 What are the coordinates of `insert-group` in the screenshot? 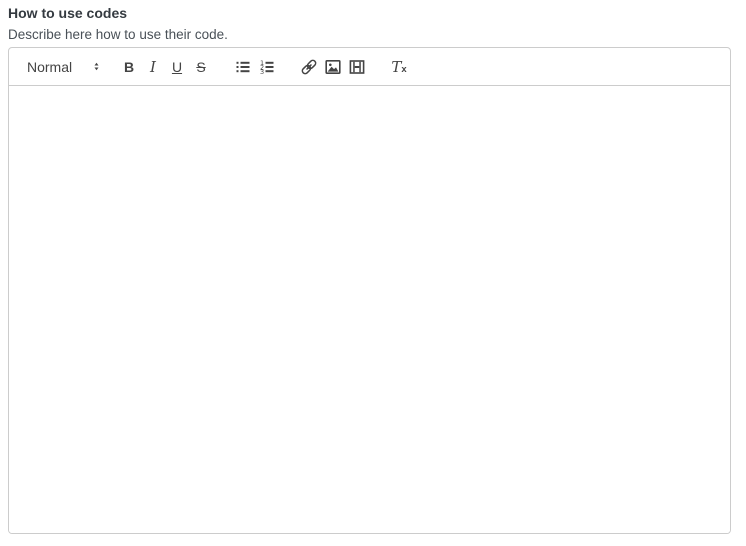 It's located at (333, 67).